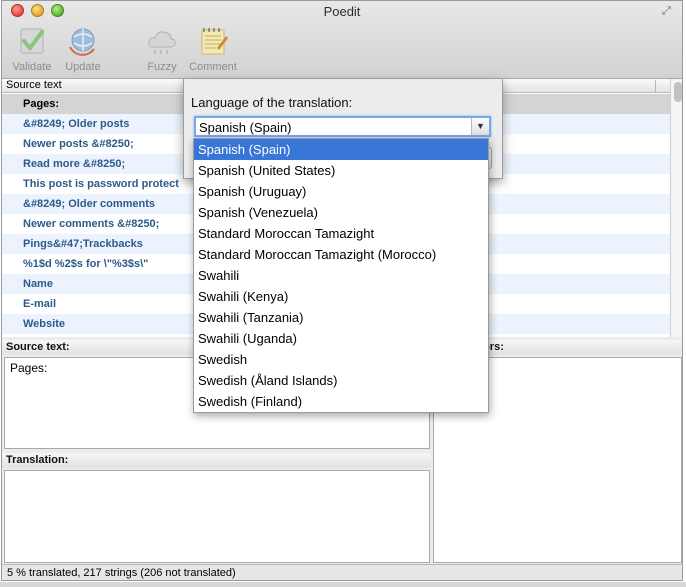 The width and height of the screenshot is (686, 587). I want to click on language-option: Standard Moroccan Tamazight (Morocco), so click(341, 254).